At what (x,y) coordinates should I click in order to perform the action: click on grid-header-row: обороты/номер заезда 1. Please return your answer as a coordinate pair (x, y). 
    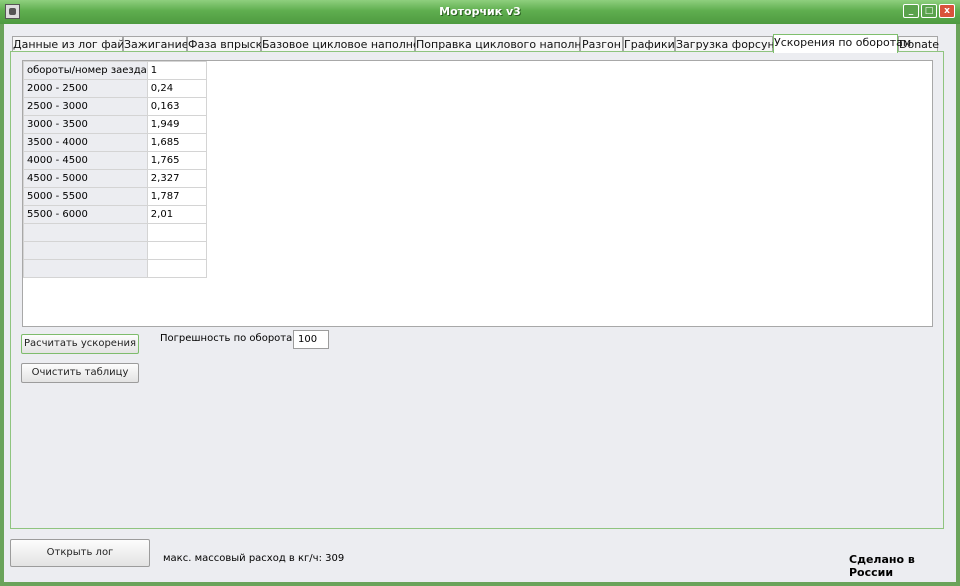
    Looking at the image, I should click on (115, 70).